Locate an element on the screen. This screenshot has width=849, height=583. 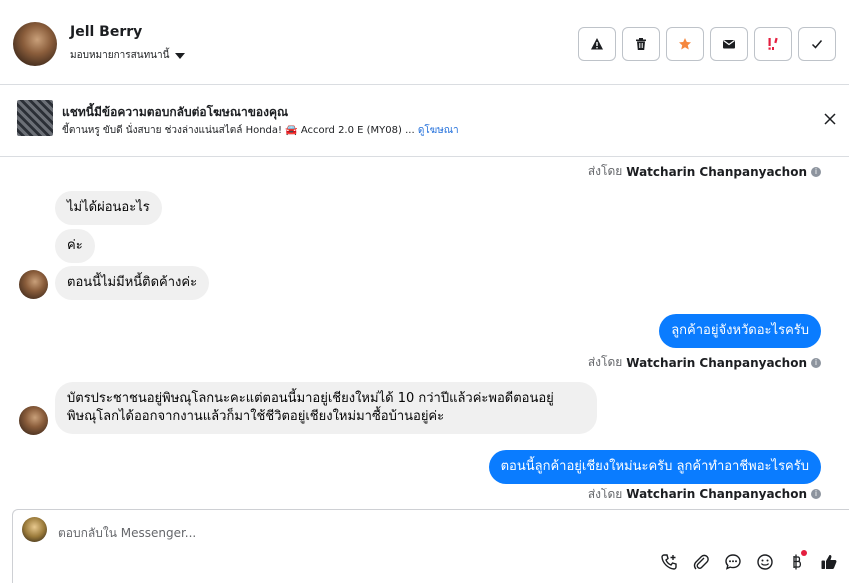
call-add-icon is located at coordinates (669, 562).